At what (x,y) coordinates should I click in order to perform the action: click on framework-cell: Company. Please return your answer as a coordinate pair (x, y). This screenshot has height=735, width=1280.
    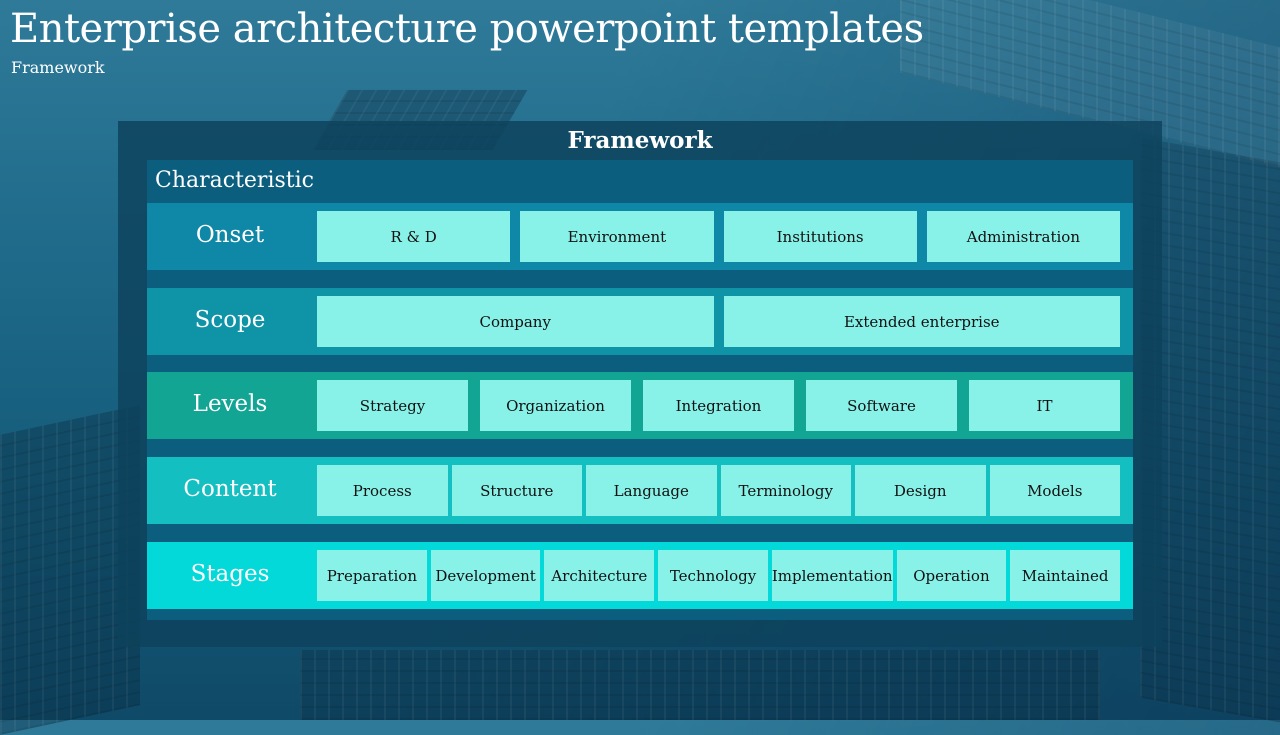
    Looking at the image, I should click on (515, 321).